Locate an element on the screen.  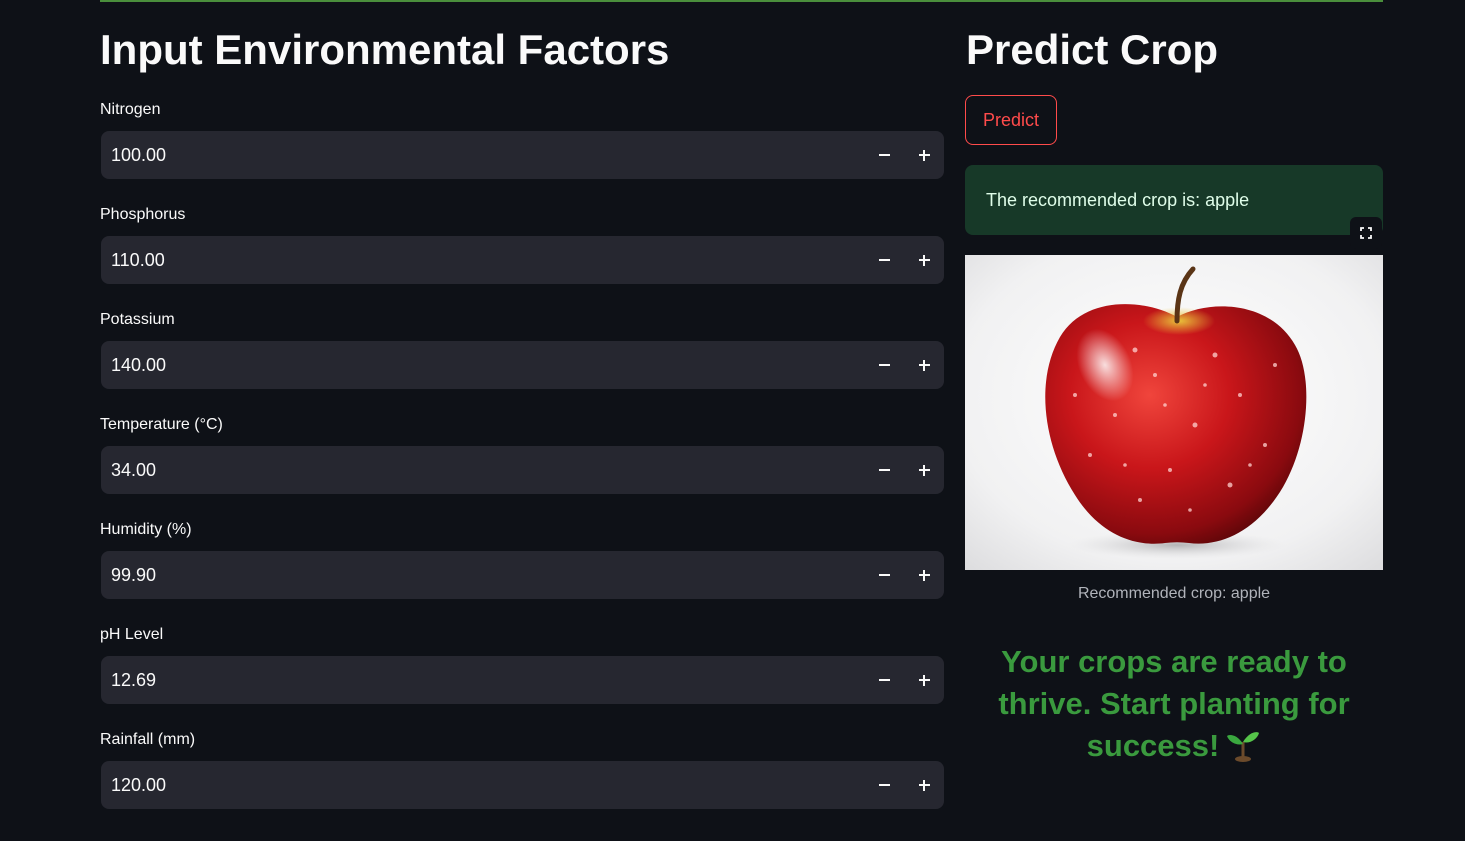
potassium-value: 140.00 is located at coordinates (138, 365).